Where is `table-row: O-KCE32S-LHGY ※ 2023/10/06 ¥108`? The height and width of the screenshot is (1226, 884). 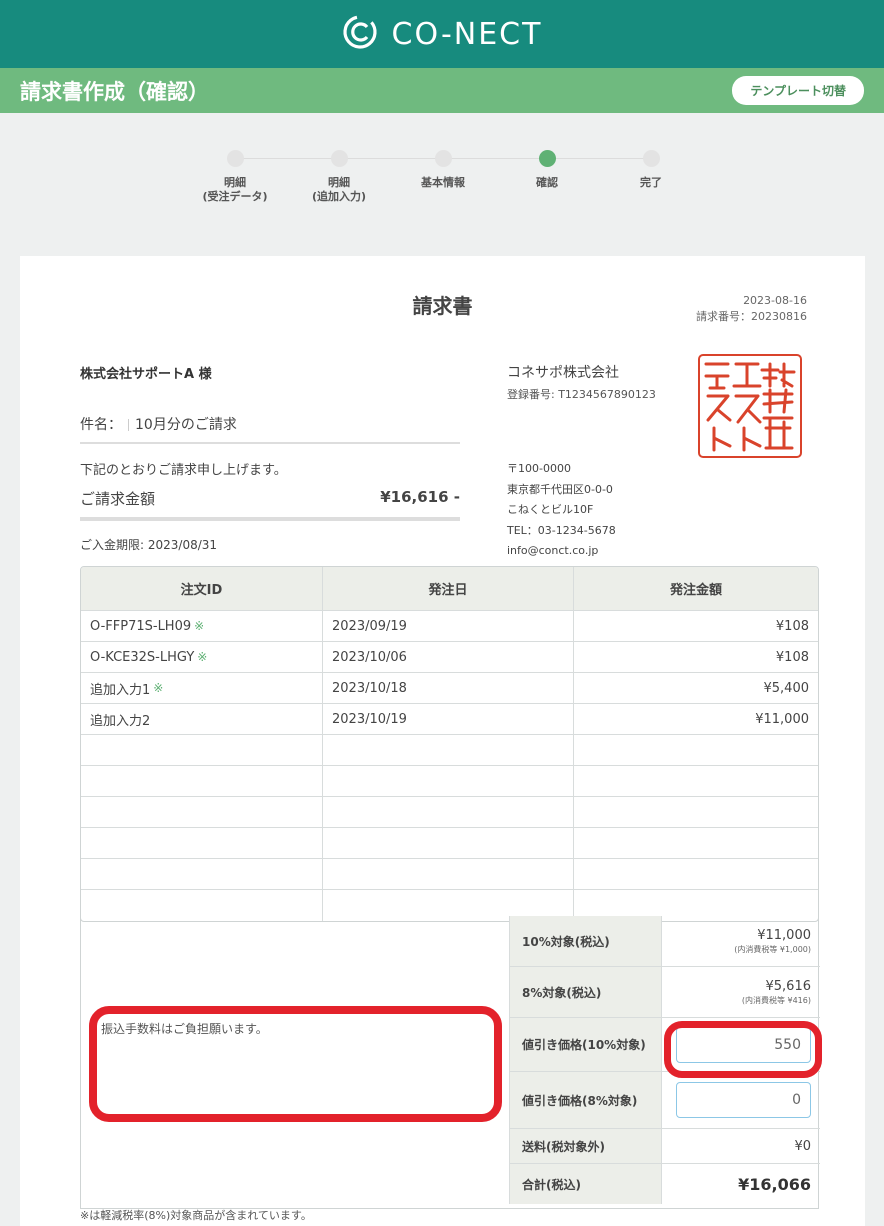 table-row: O-KCE32S-LHGY ※ 2023/10/06 ¥108 is located at coordinates (449, 657).